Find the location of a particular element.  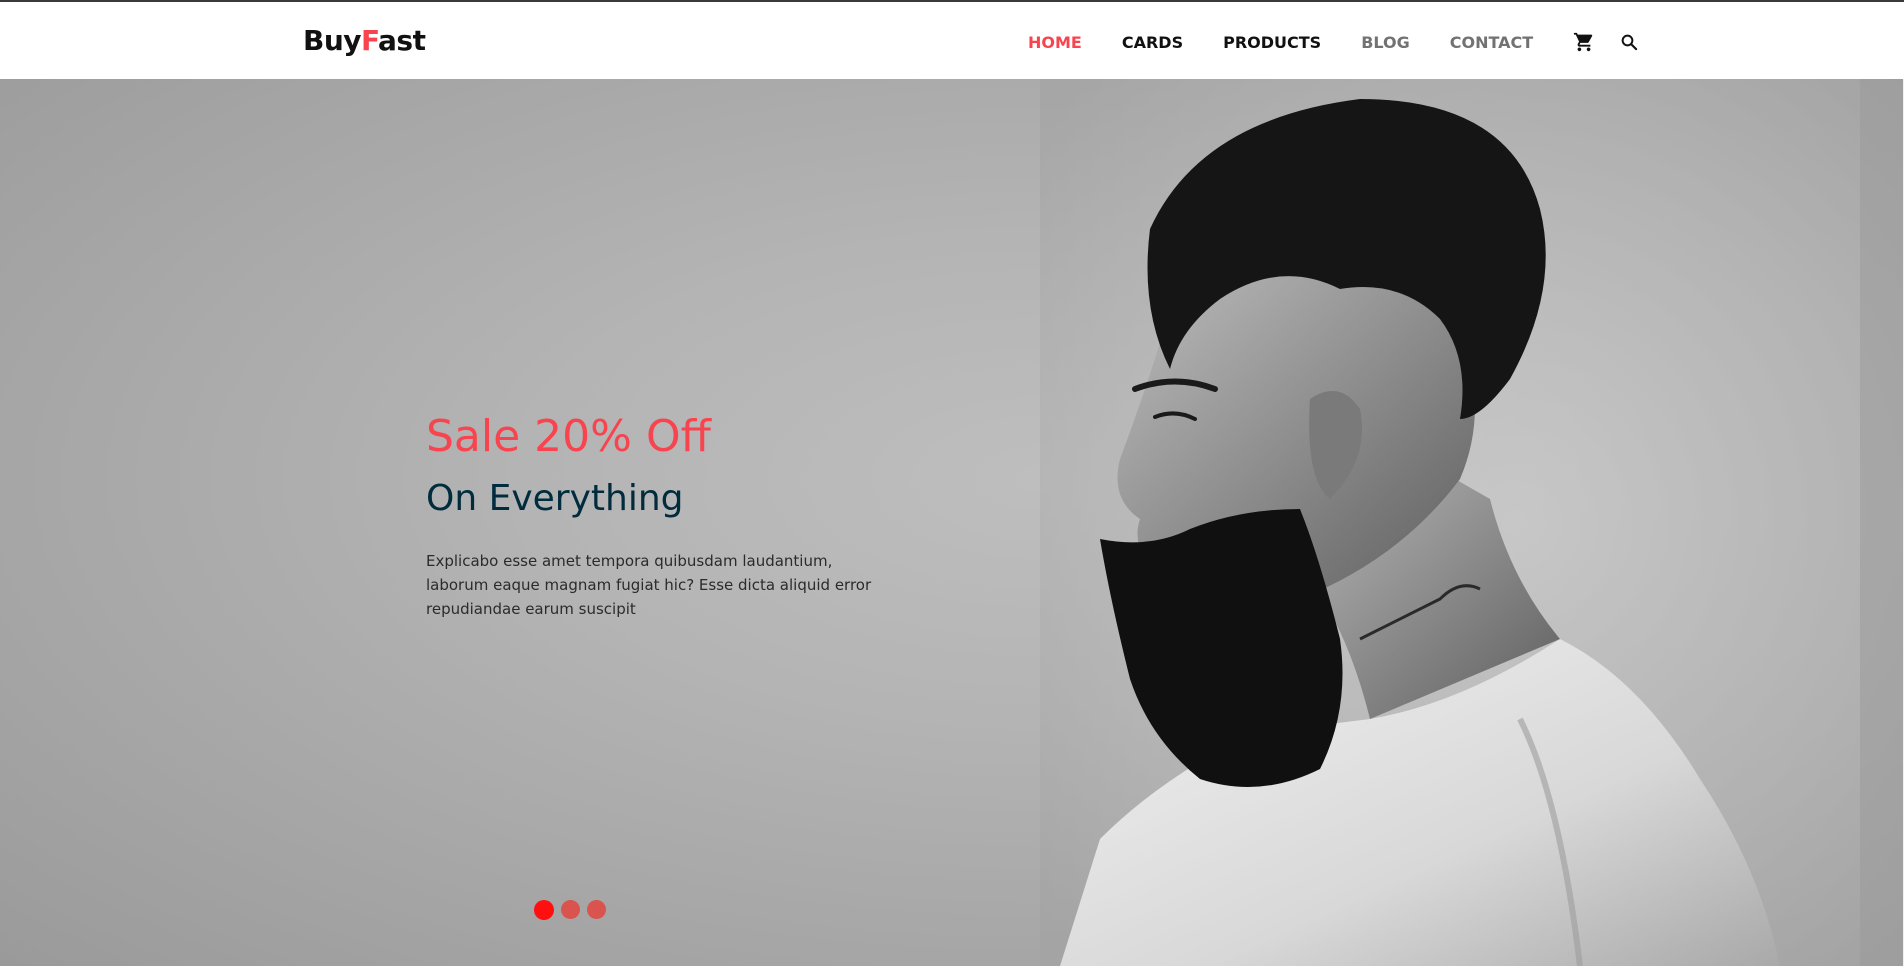

brand-logo: BuyFast is located at coordinates (364, 40).